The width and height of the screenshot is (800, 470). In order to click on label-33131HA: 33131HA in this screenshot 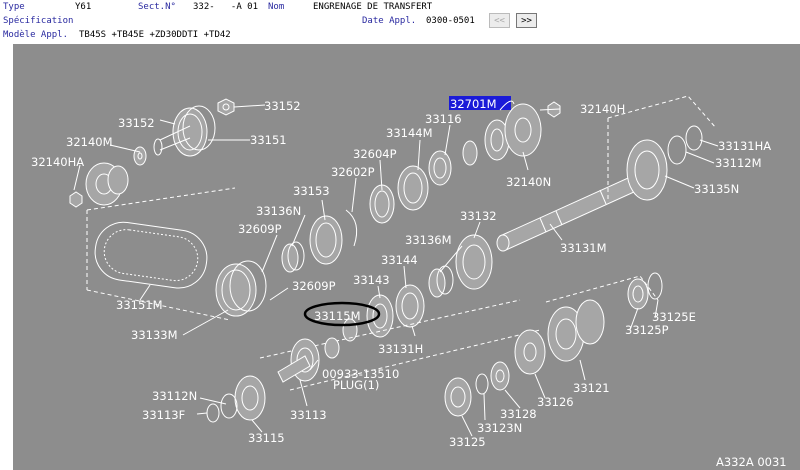, I will do `click(744, 146)`.